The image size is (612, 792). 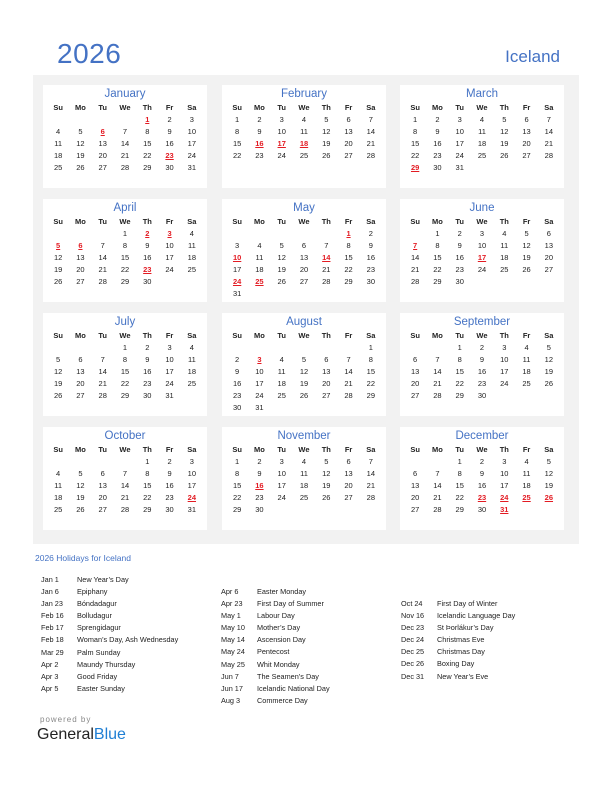 What do you see at coordinates (415, 119) in the screenshot?
I see `day-cell: 1` at bounding box center [415, 119].